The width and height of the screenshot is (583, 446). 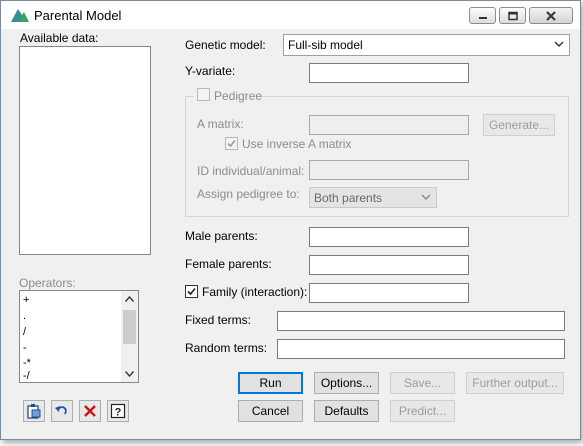 I want to click on operators-scrollbar, so click(x=129, y=336).